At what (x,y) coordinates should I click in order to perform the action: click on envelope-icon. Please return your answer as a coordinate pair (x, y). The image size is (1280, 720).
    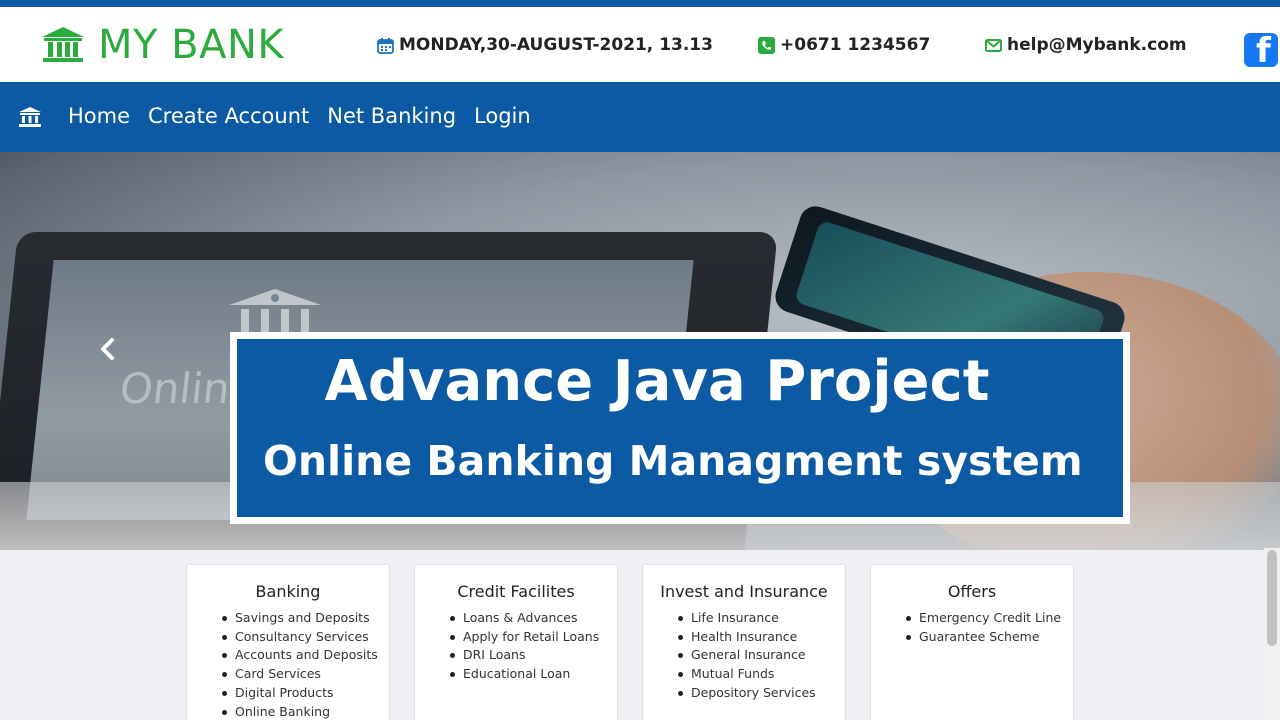
    Looking at the image, I should click on (993, 45).